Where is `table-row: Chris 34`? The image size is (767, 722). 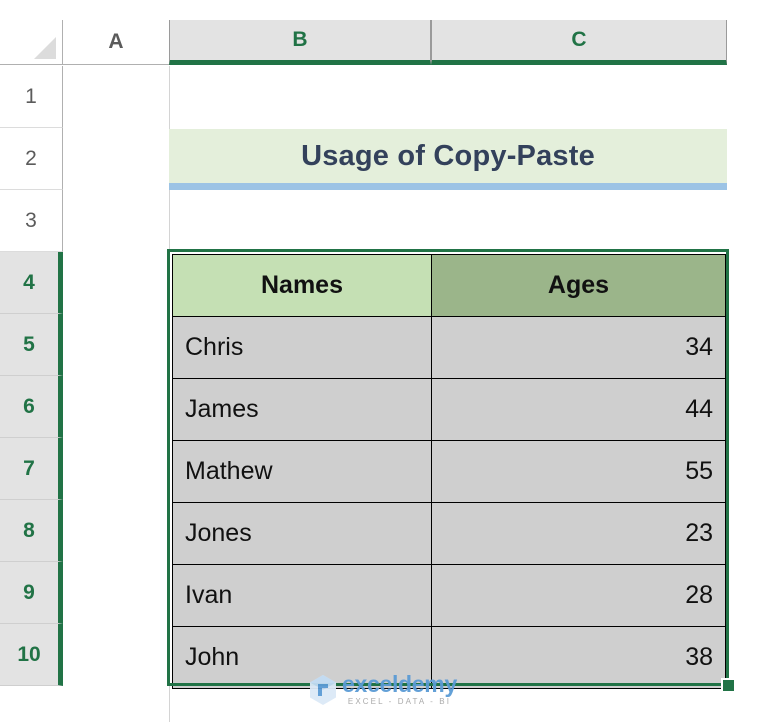 table-row: Chris 34 is located at coordinates (449, 347).